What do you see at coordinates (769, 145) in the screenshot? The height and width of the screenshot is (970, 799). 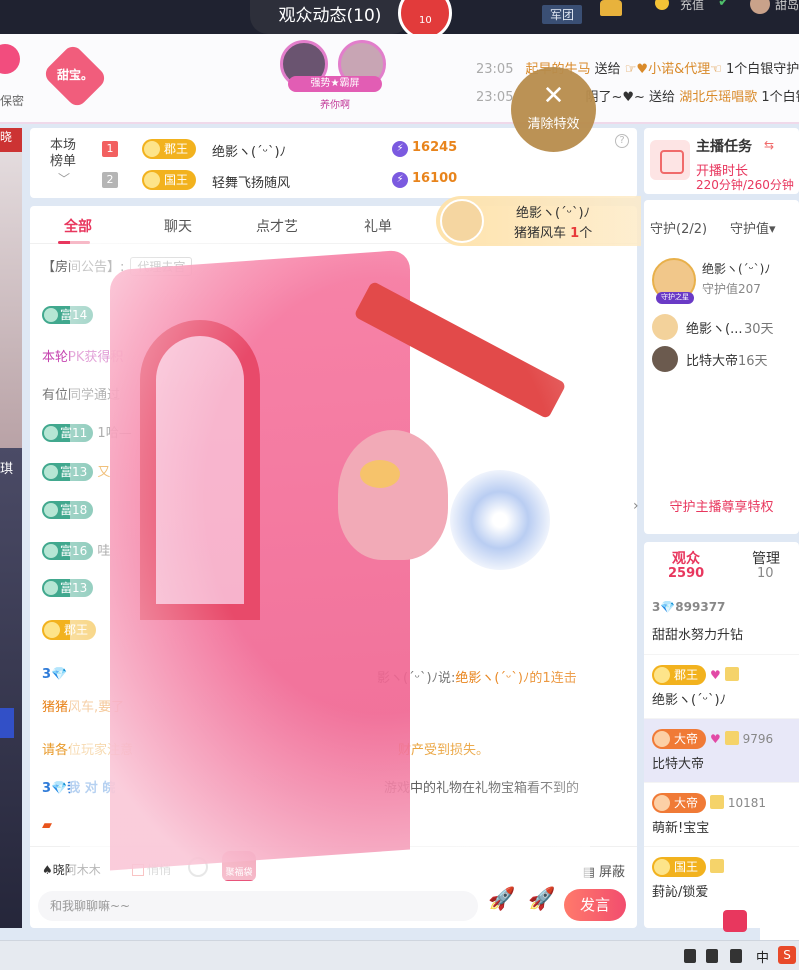 I see `swap-icon: ⇆` at bounding box center [769, 145].